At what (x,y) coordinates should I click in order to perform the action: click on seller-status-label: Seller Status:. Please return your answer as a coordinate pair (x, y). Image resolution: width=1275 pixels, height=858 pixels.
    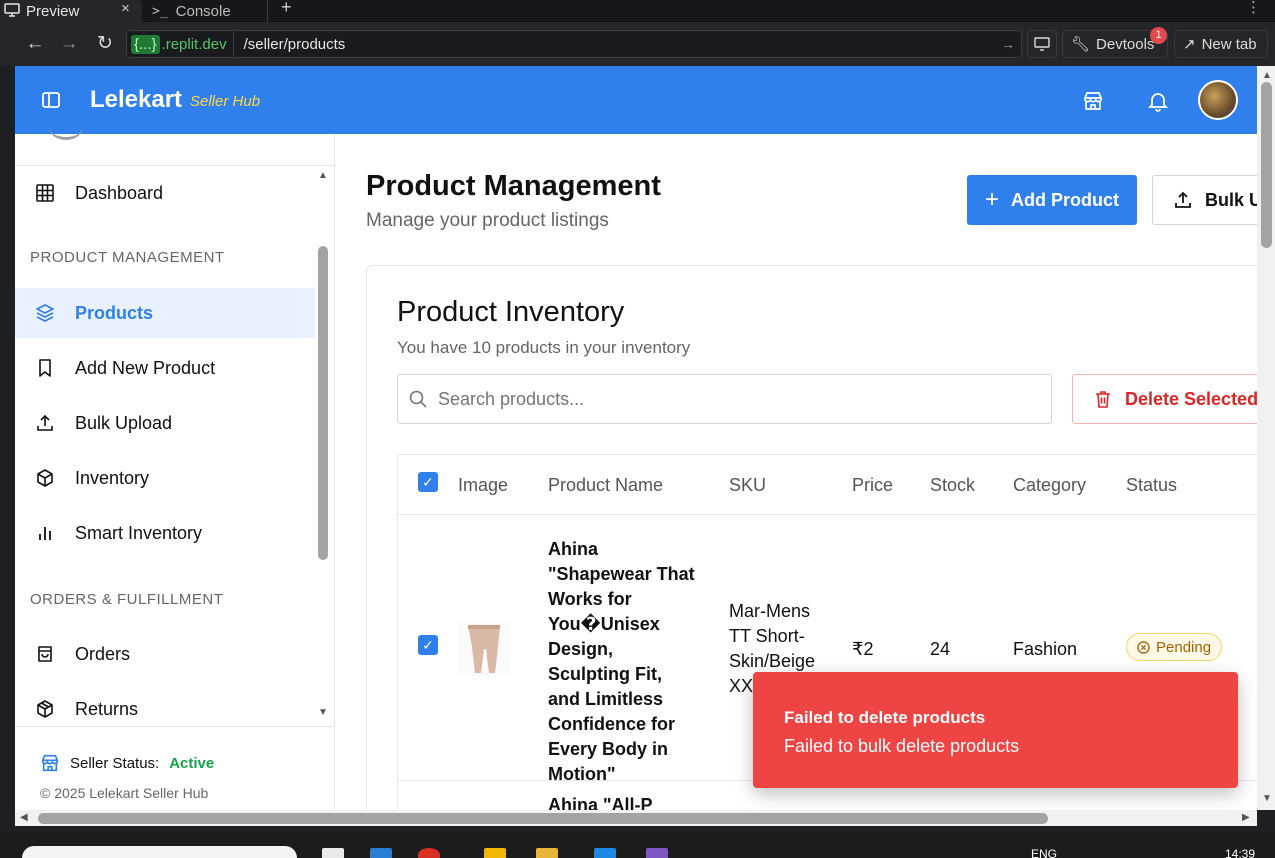
    Looking at the image, I should click on (115, 763).